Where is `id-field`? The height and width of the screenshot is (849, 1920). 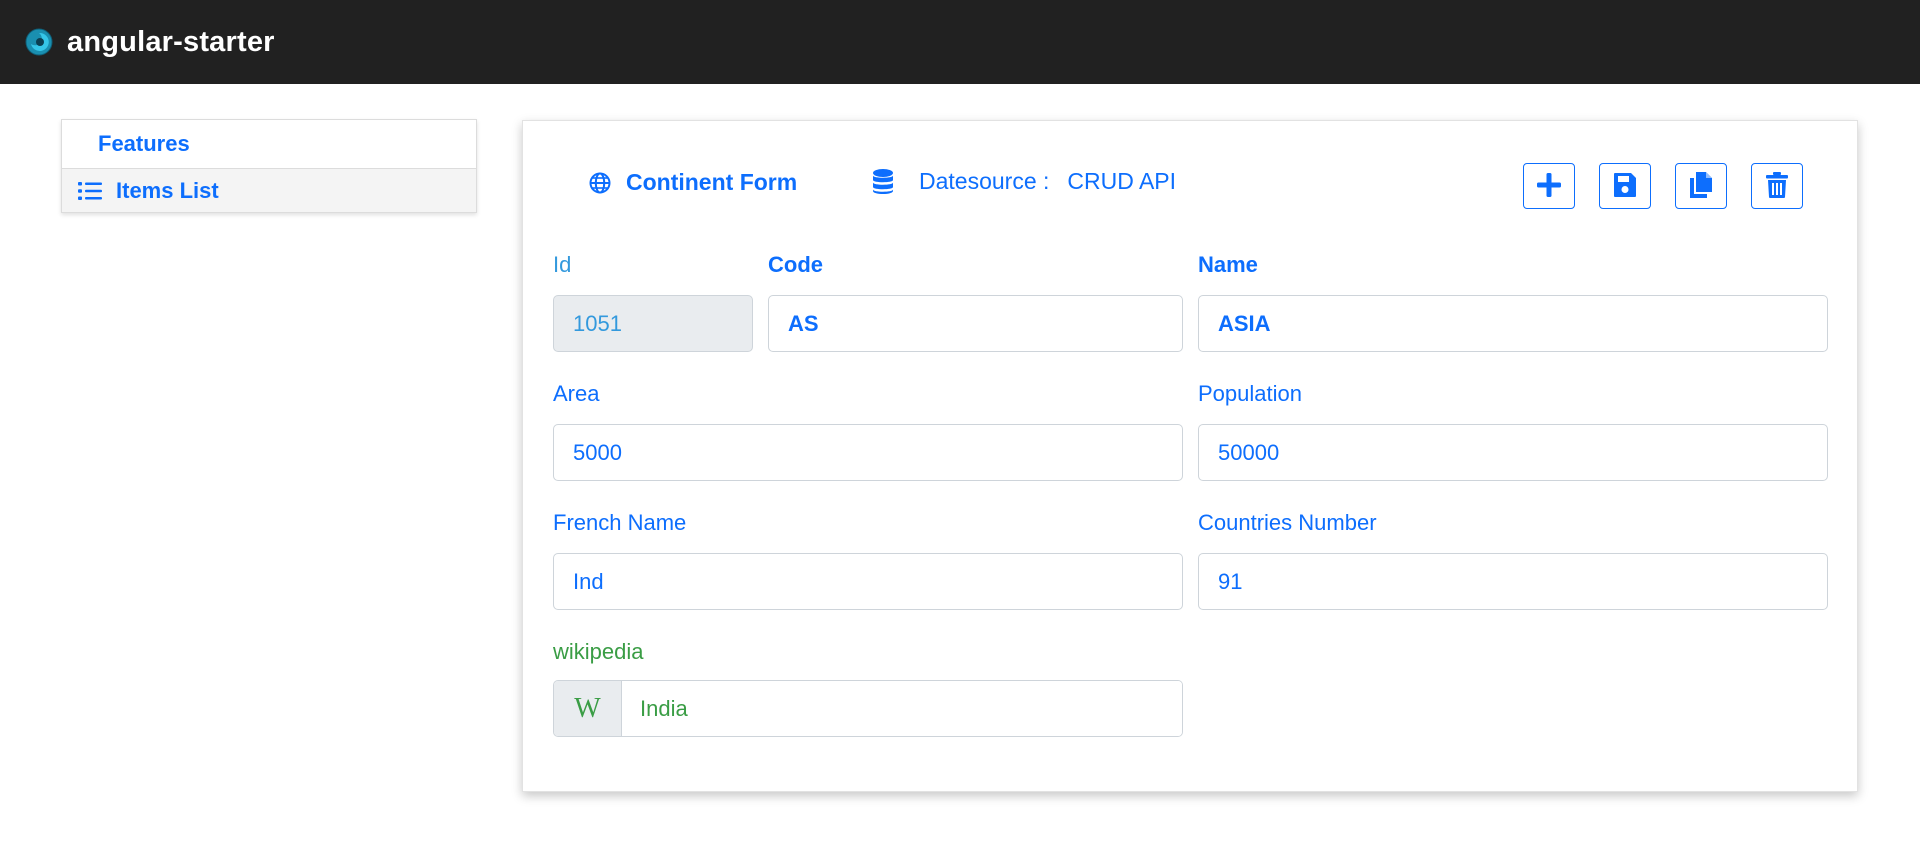
id-field is located at coordinates (653, 323).